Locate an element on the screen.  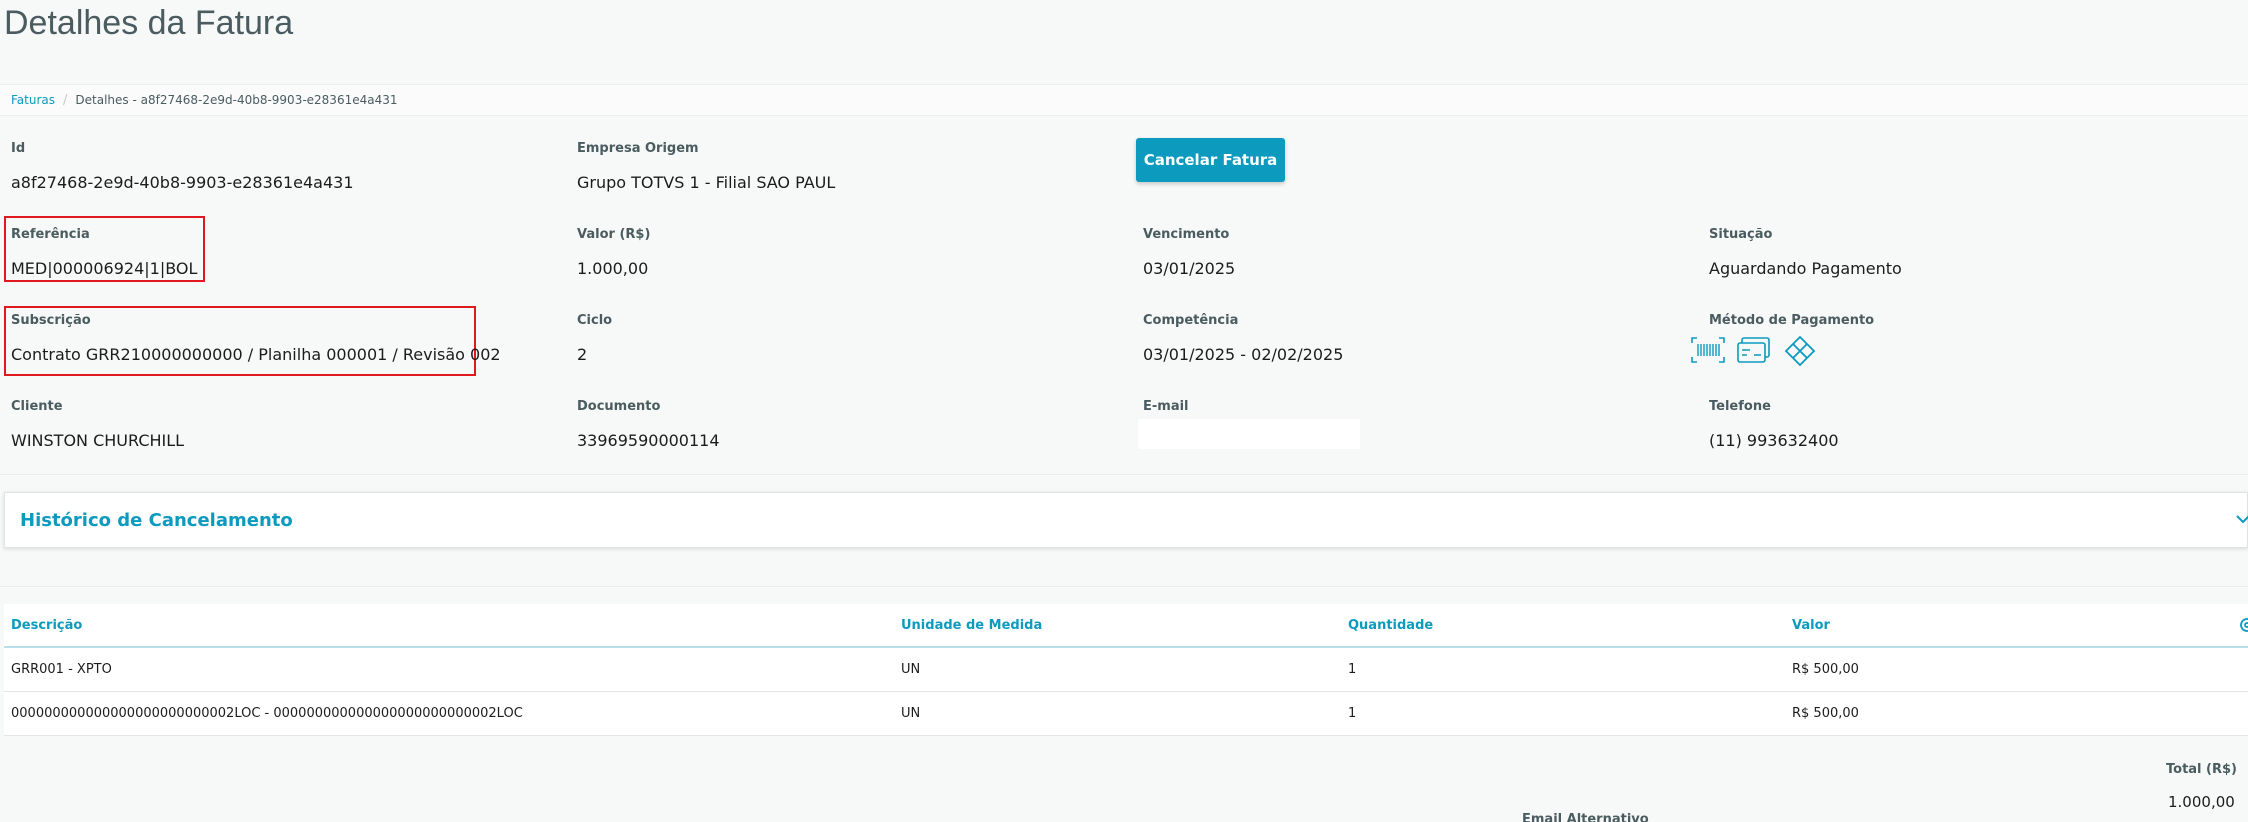
barcode-icon is located at coordinates (1708, 351).